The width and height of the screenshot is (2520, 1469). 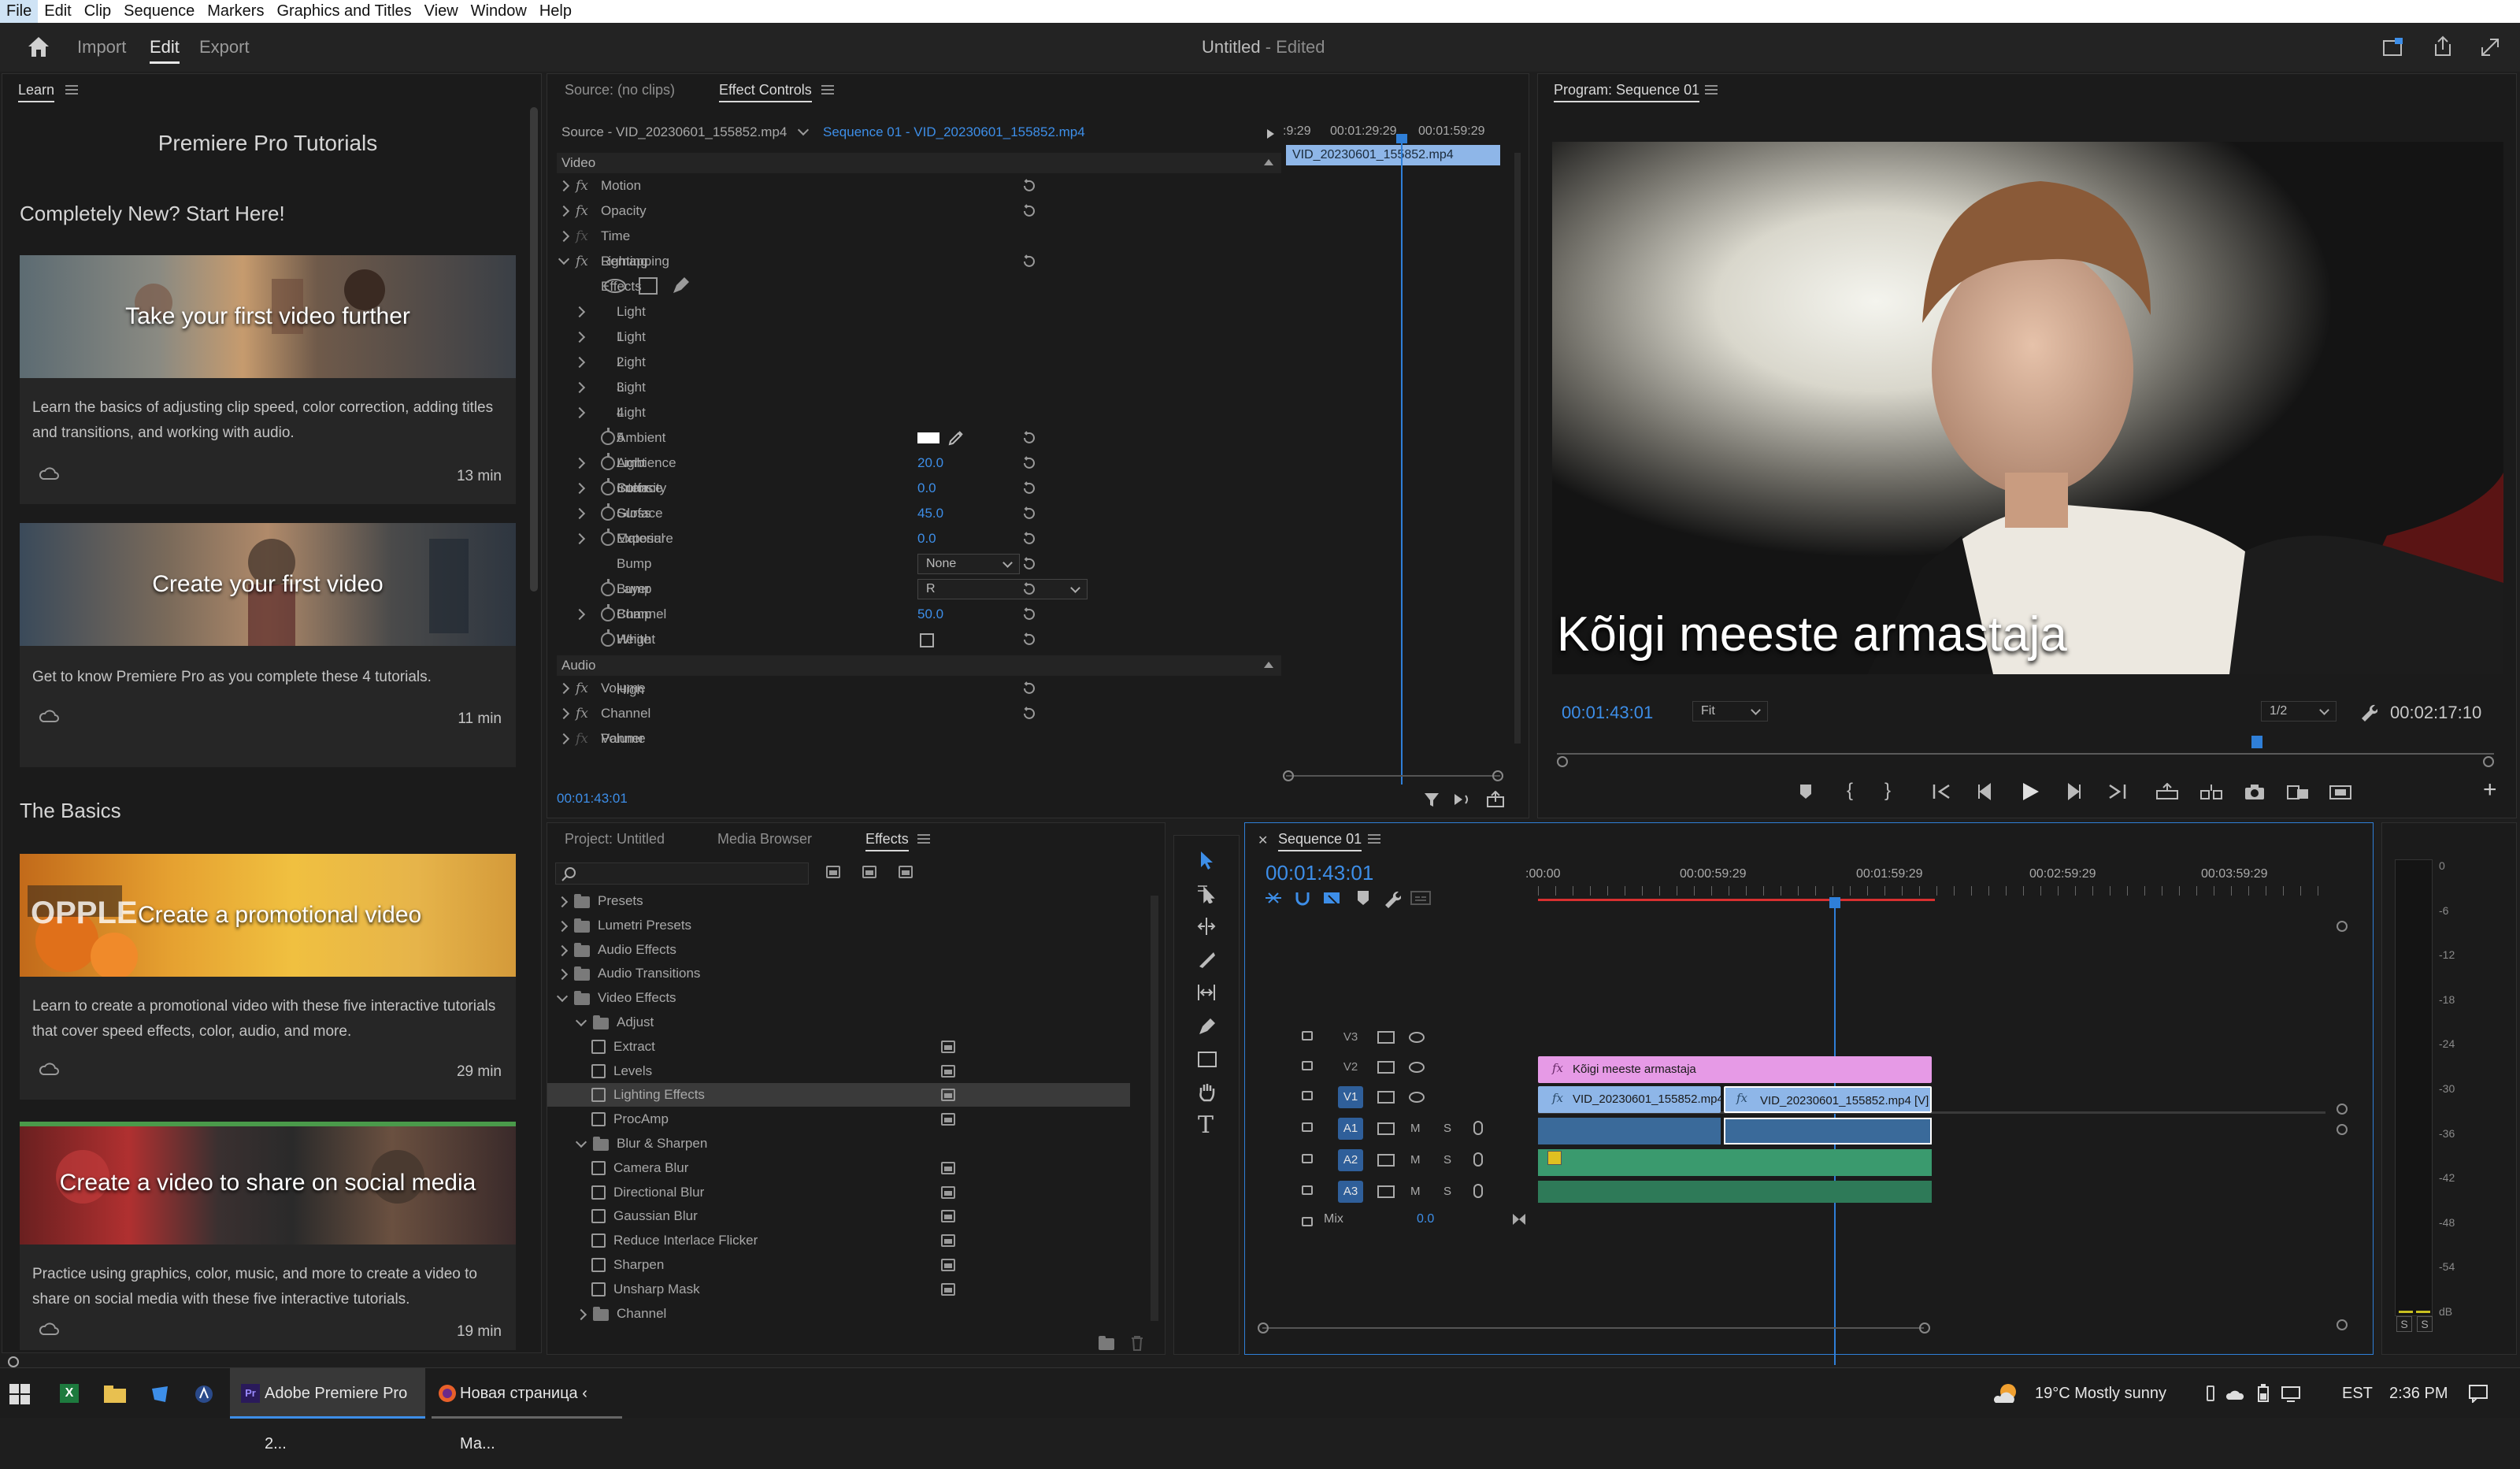 What do you see at coordinates (1154, 1108) in the screenshot?
I see `effects-scrollbar` at bounding box center [1154, 1108].